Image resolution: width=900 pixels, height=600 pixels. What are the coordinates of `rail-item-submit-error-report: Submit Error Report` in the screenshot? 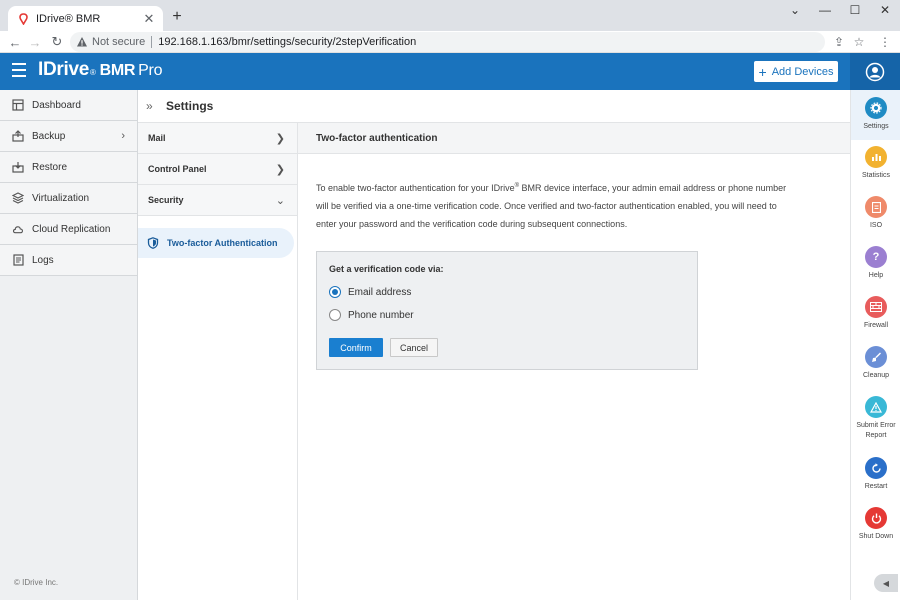 It's located at (875, 418).